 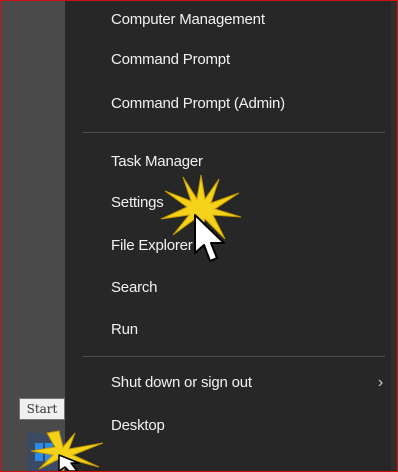 I want to click on menu-item-label: Shut down or sign out, so click(x=181, y=382).